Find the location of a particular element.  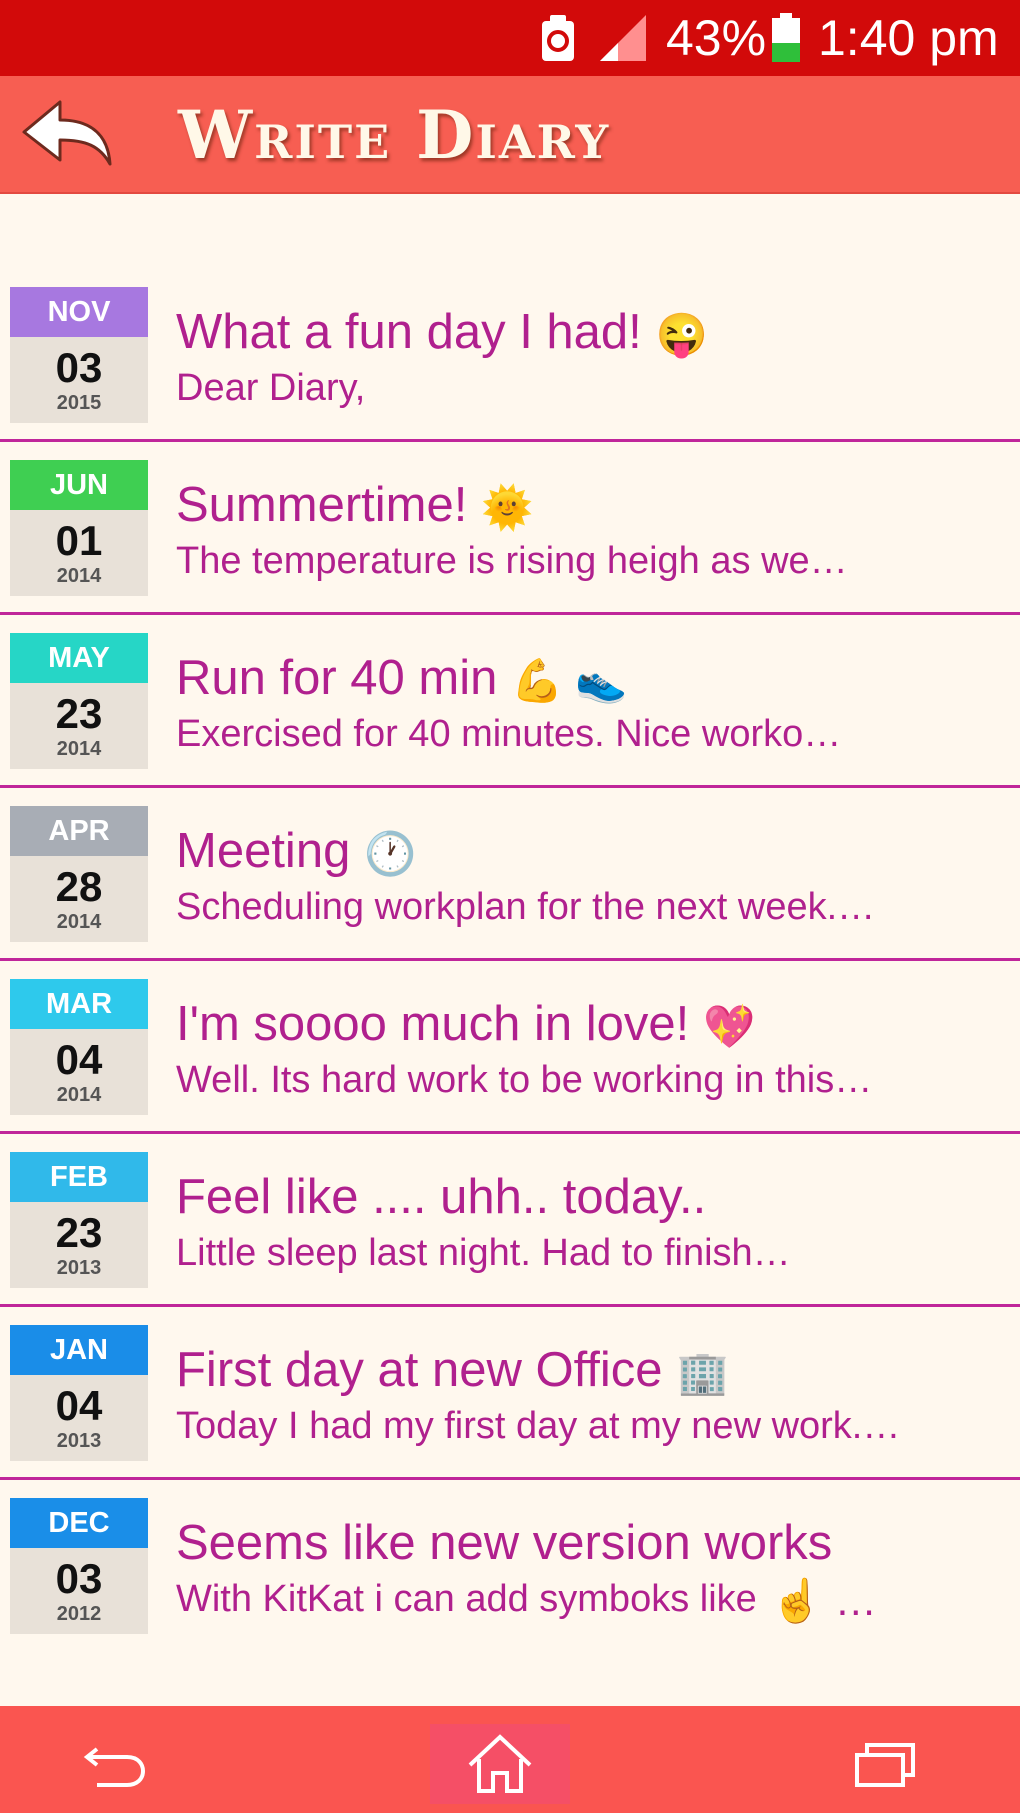

battery-icon is located at coordinates (786, 38).